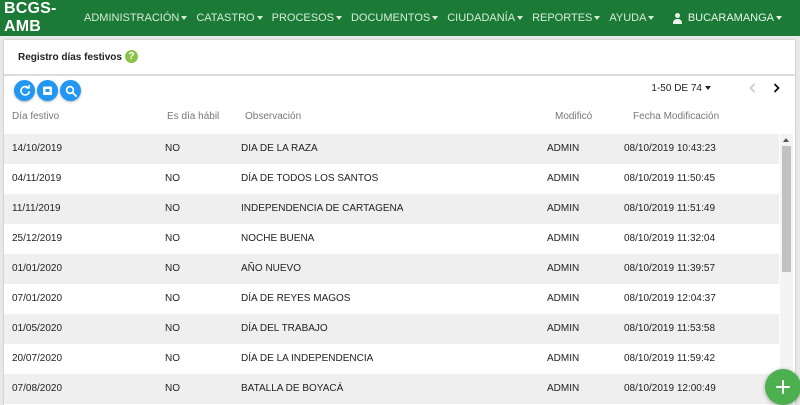 The width and height of the screenshot is (800, 405). What do you see at coordinates (278, 238) in the screenshot?
I see `cell-observation: NOCHE BUENA` at bounding box center [278, 238].